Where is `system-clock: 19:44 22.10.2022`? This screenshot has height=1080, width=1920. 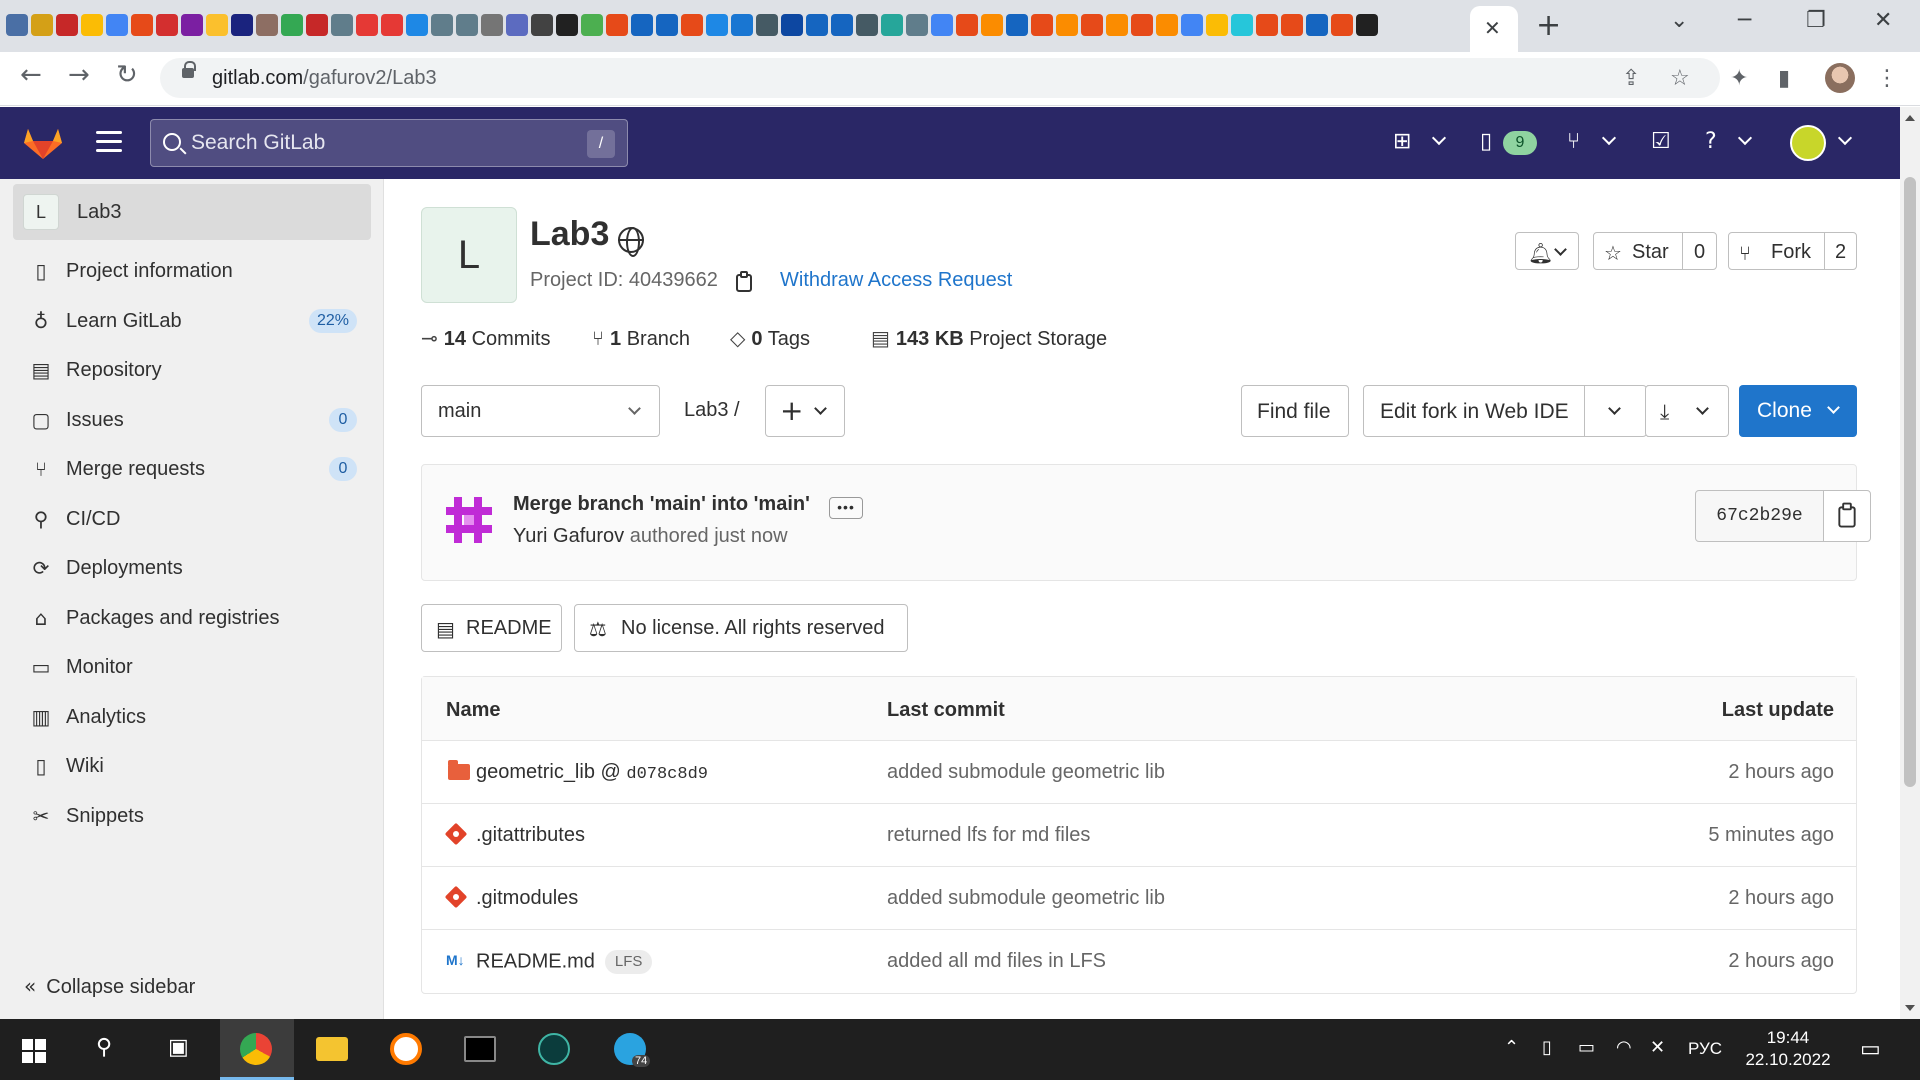
system-clock: 19:44 22.10.2022 is located at coordinates (1788, 1049).